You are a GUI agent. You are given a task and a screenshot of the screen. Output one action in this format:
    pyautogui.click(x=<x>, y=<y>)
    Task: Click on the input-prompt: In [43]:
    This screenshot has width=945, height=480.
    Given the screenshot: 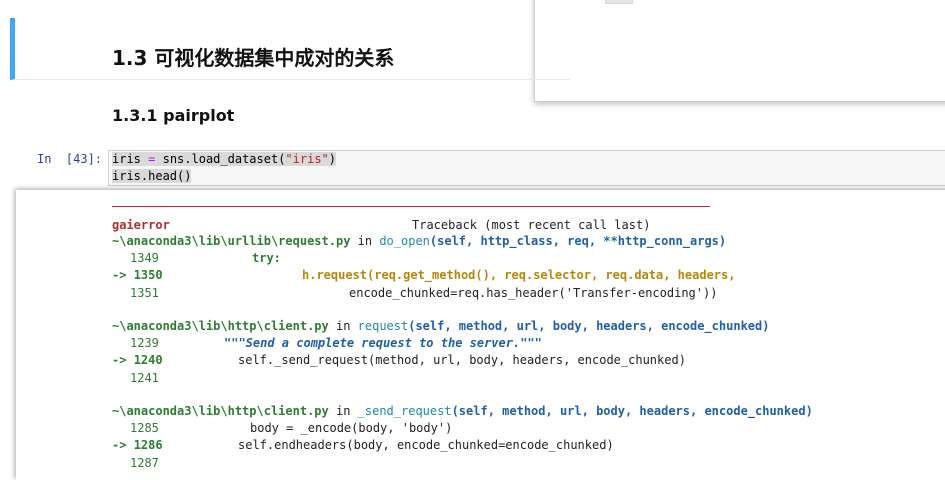 What is the action you would take?
    pyautogui.click(x=70, y=159)
    